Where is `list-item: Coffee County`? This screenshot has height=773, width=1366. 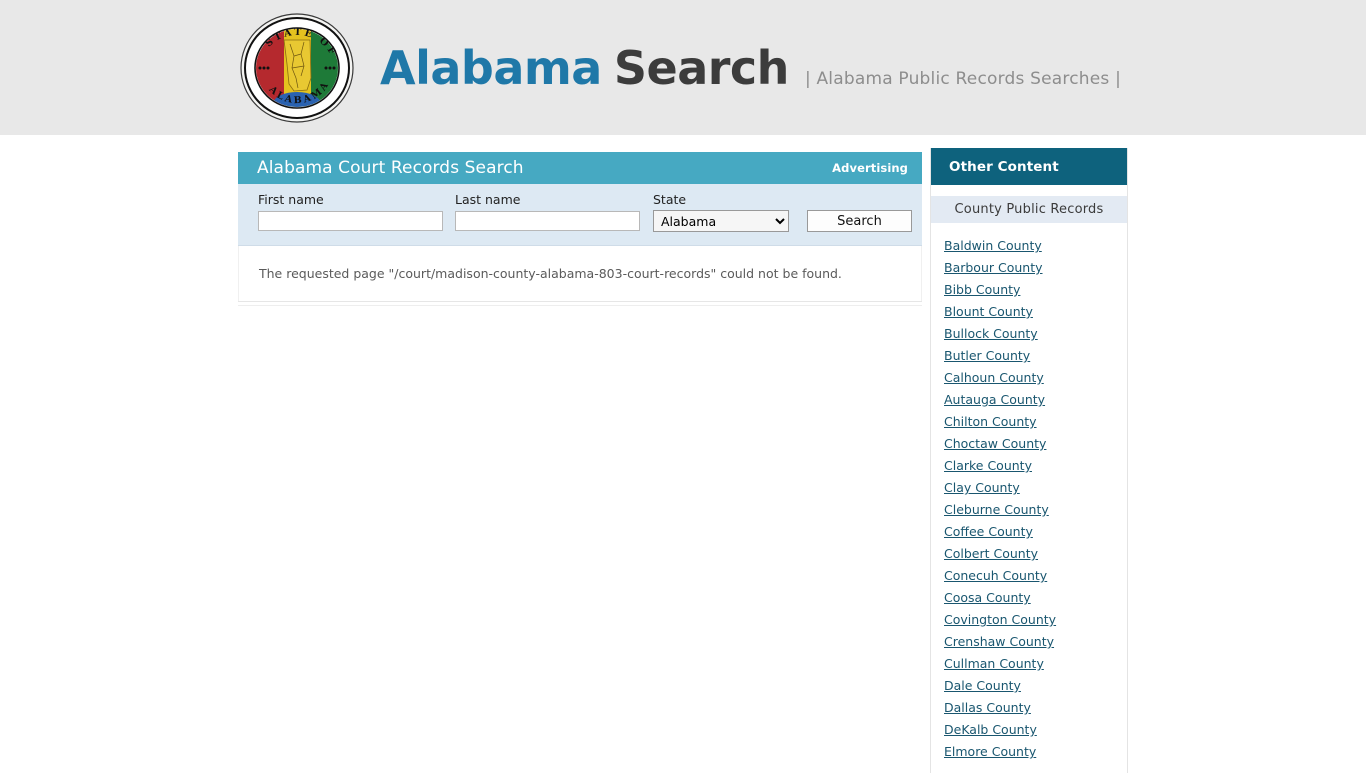
list-item: Coffee County is located at coordinates (1035, 532).